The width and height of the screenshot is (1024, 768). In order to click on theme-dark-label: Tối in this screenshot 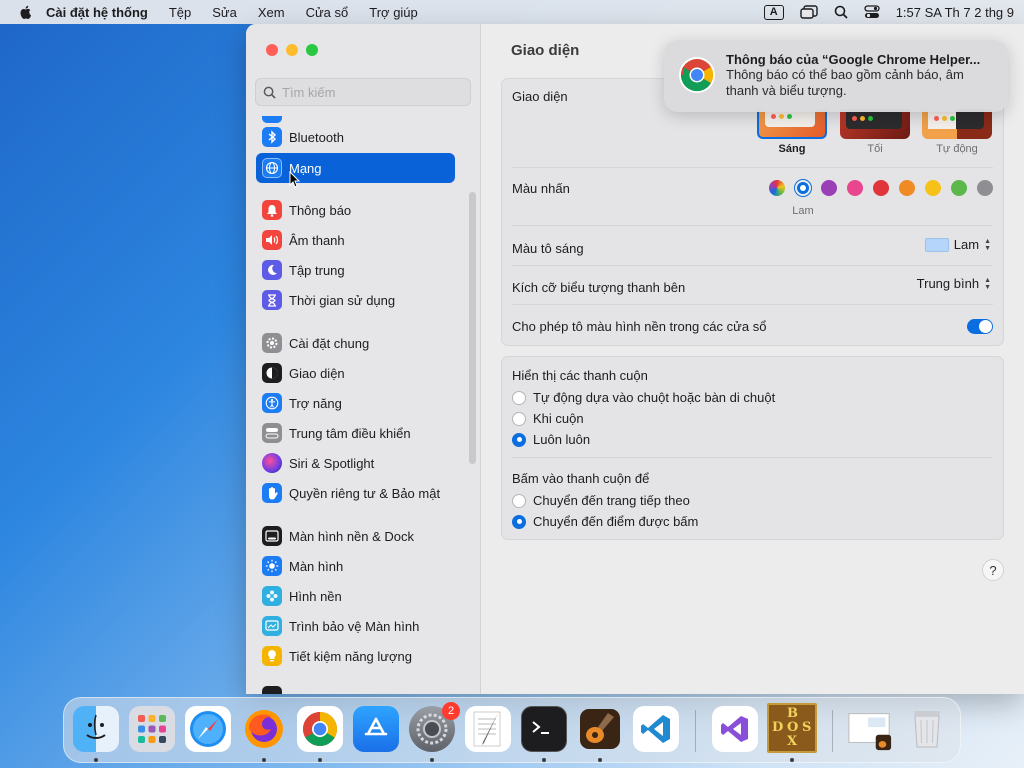, I will do `click(875, 149)`.